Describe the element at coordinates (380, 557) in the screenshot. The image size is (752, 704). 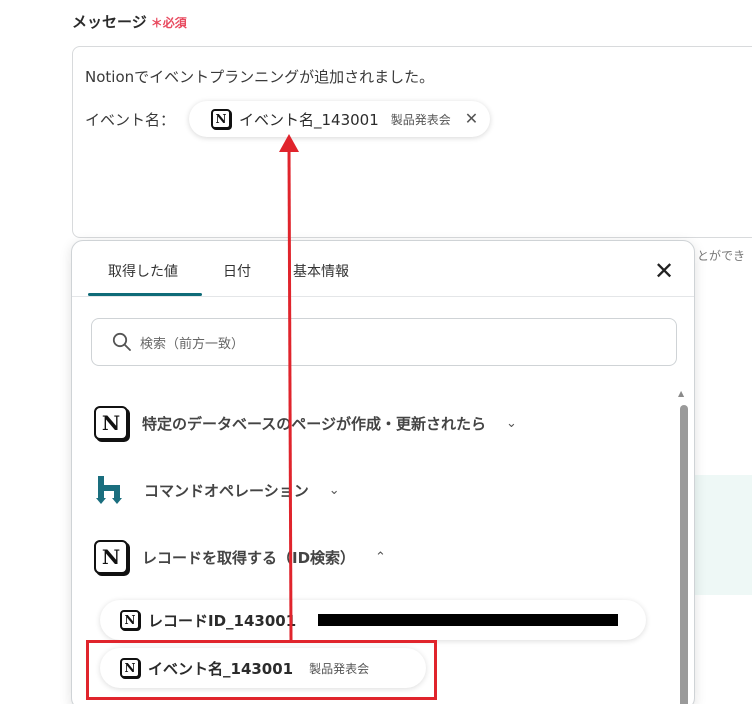
I see `chevron-up-icon: ⌃` at that location.